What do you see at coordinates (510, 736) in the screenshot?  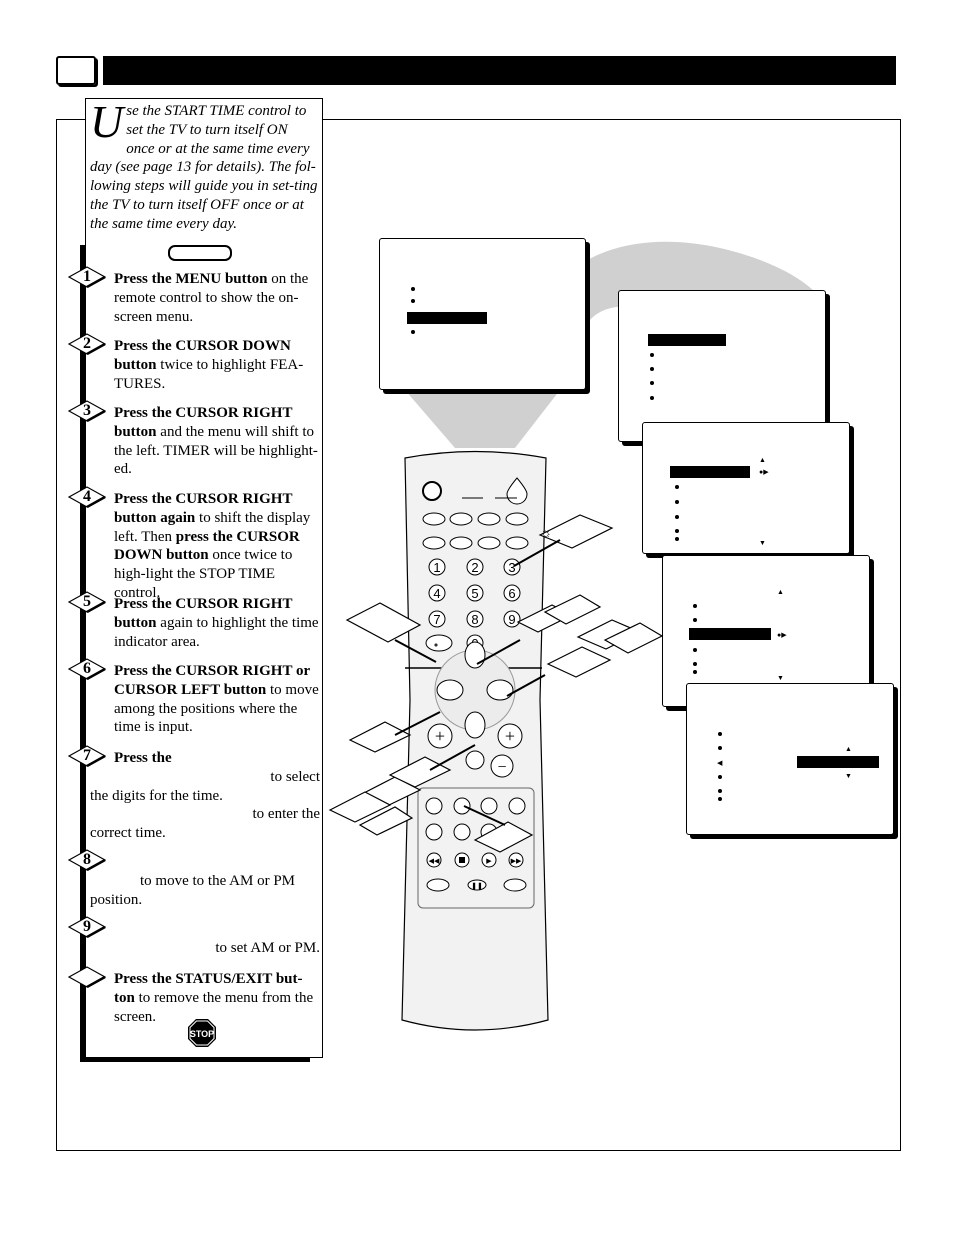 I see `channel-plus-label: +` at bounding box center [510, 736].